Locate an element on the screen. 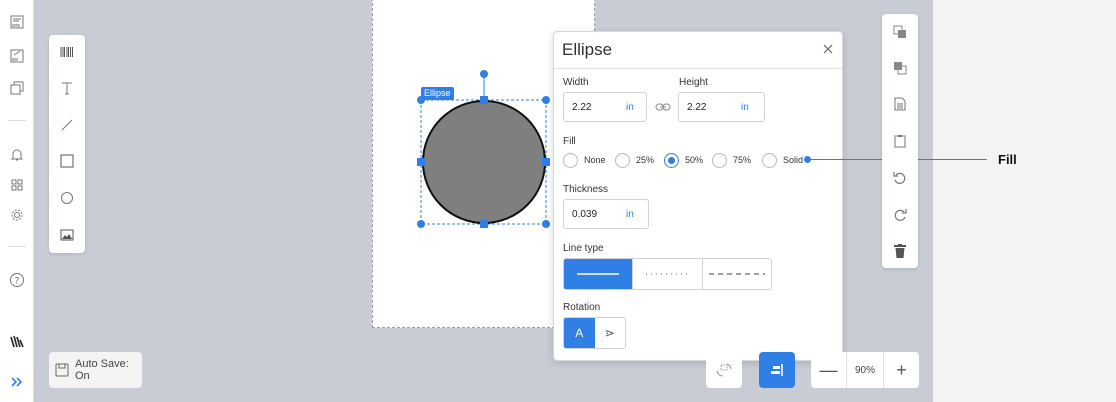  autosave-button: Auto Save: On is located at coordinates (95, 370).